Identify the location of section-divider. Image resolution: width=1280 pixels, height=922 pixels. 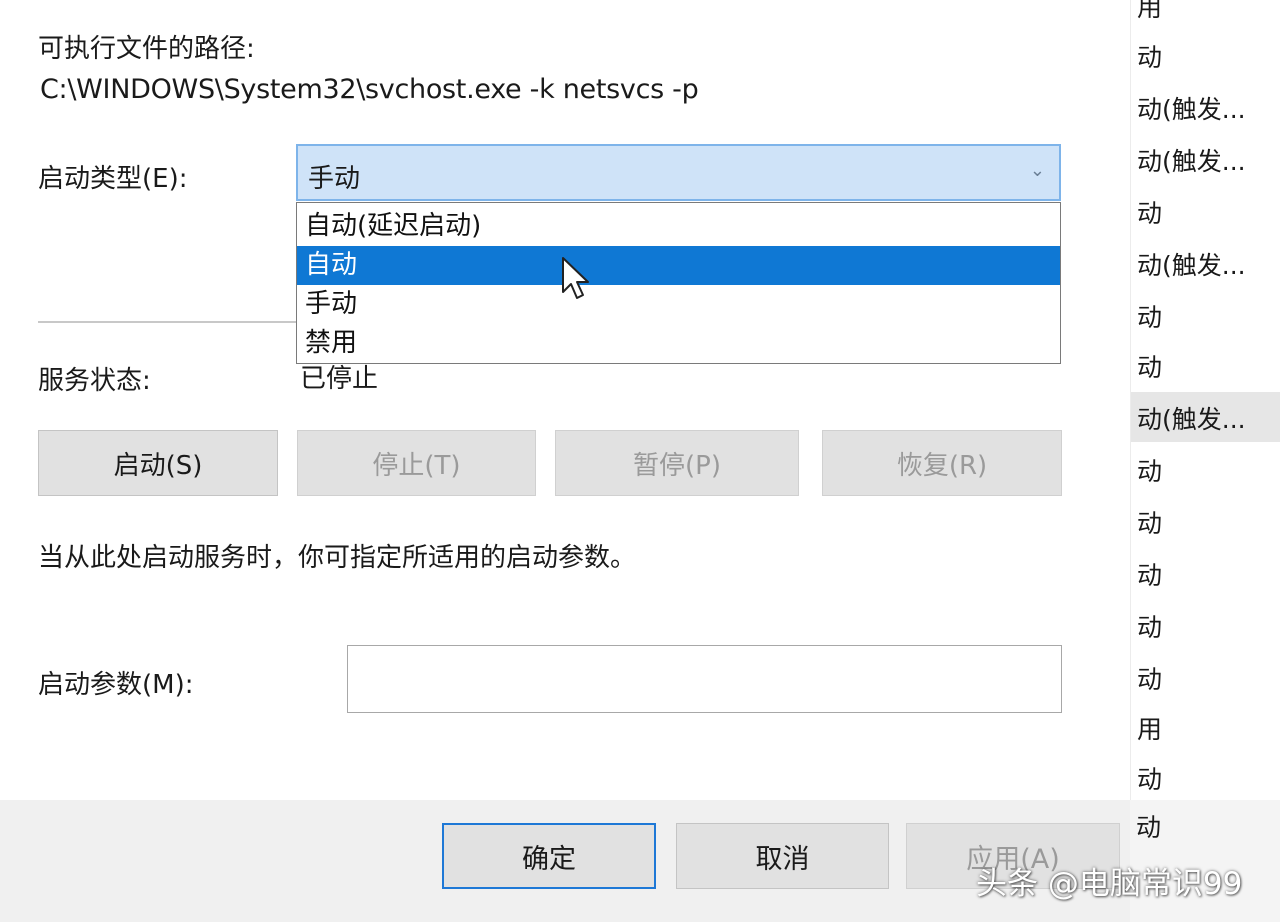
(167, 322).